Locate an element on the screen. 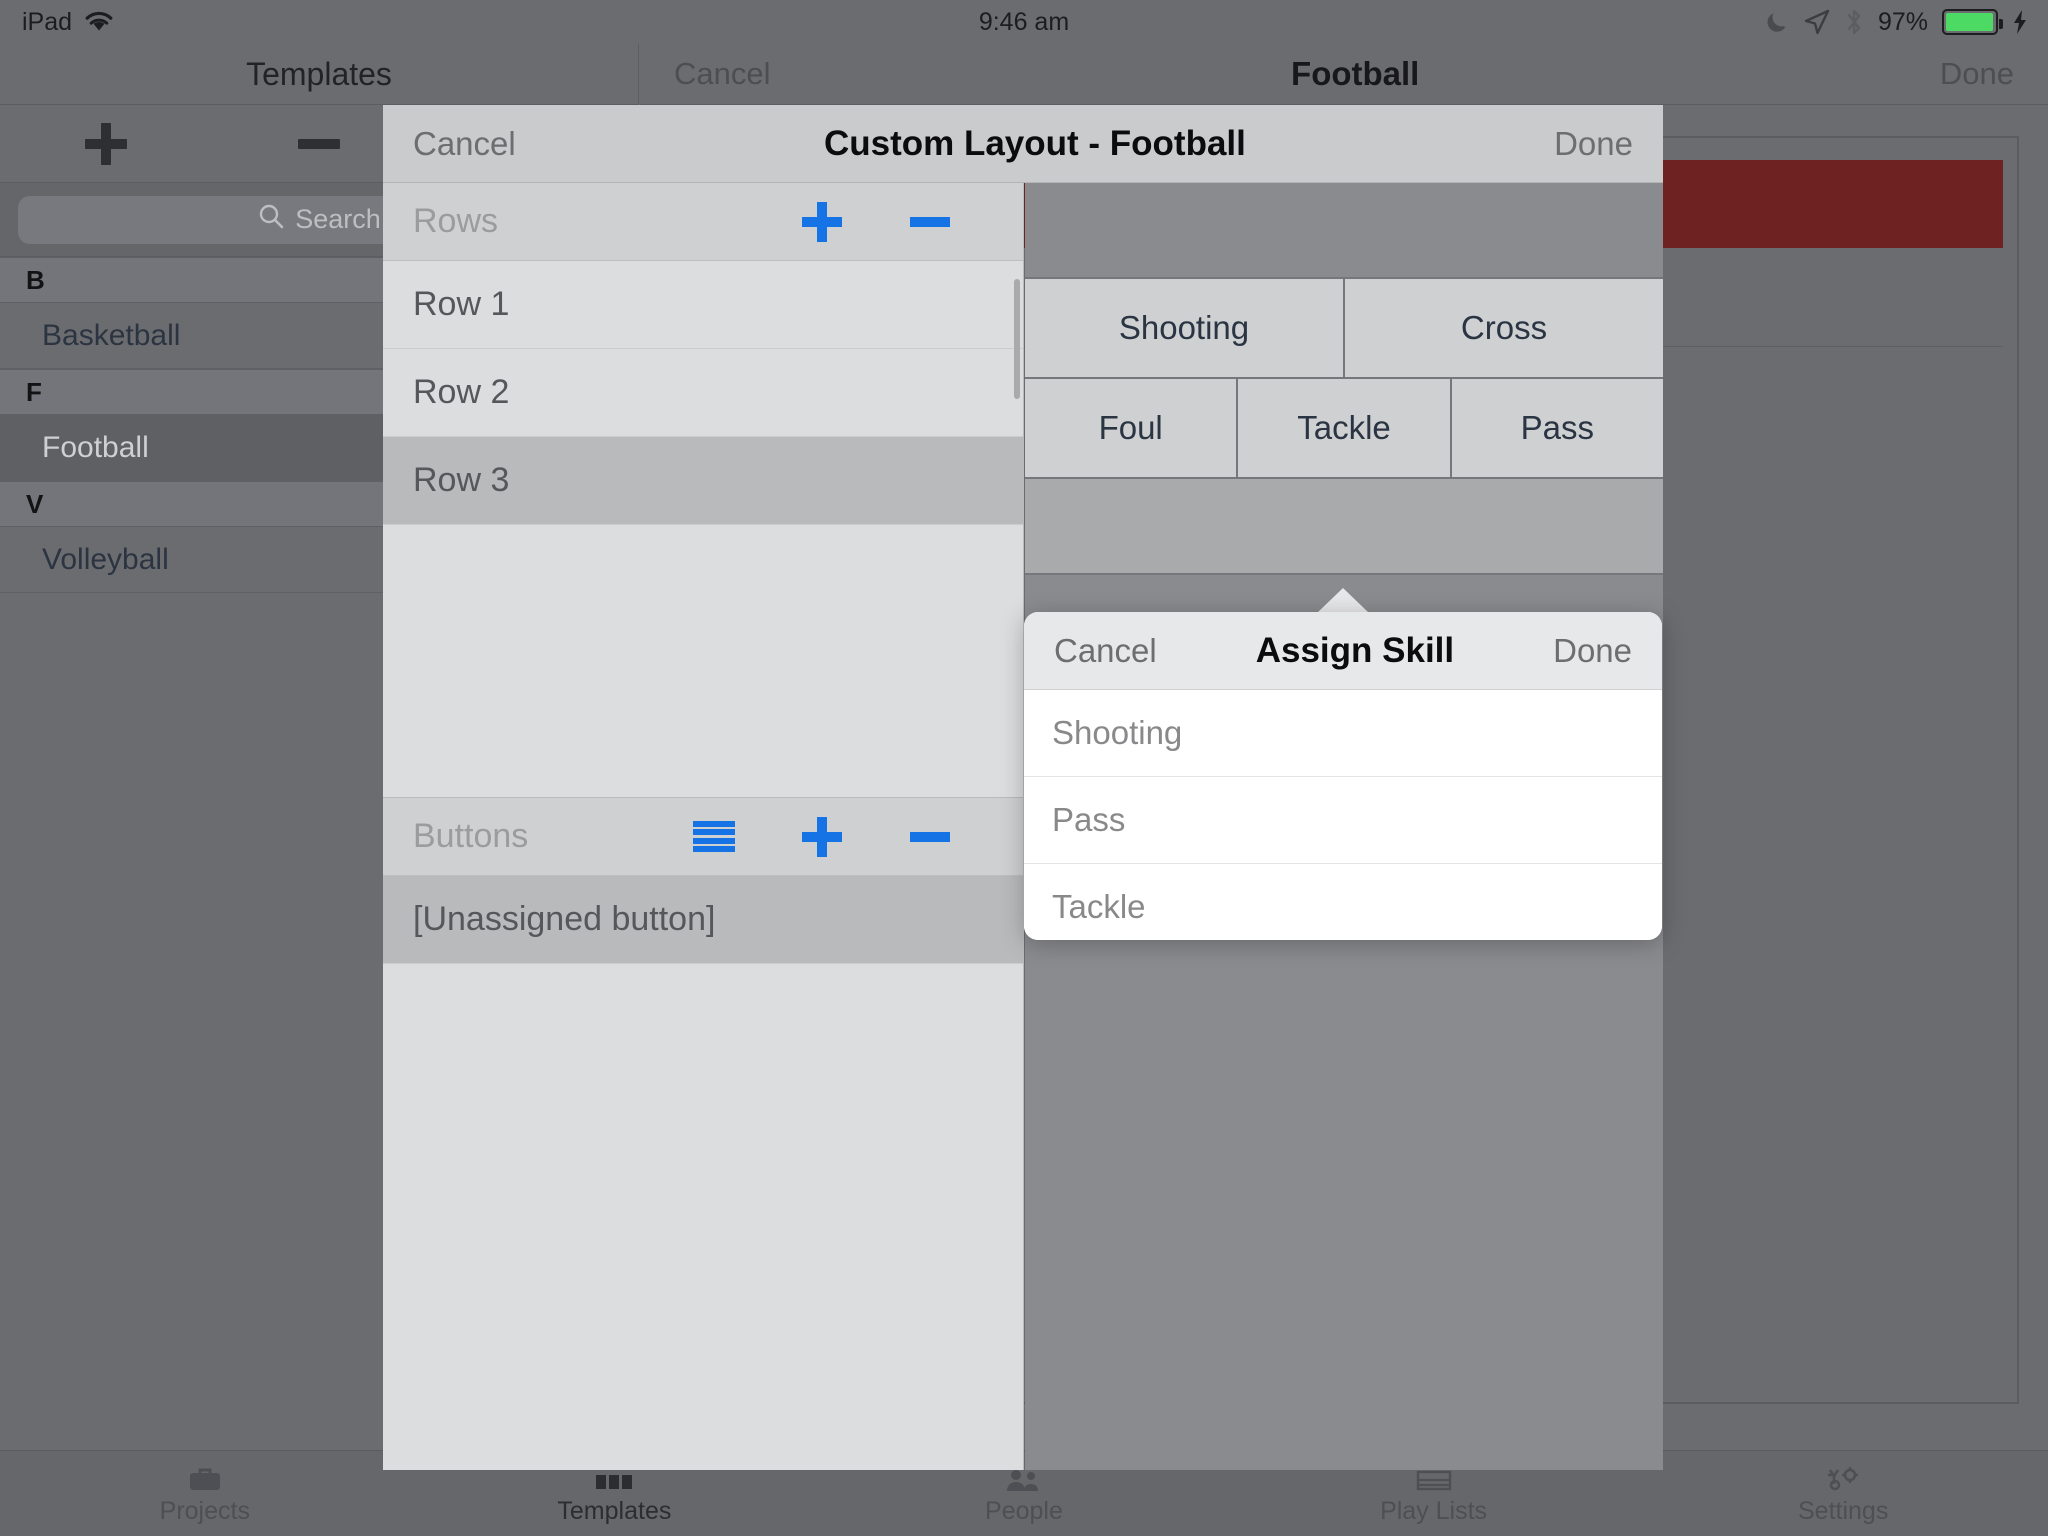 The width and height of the screenshot is (2048, 1536). briefcase-icon is located at coordinates (205, 1477).